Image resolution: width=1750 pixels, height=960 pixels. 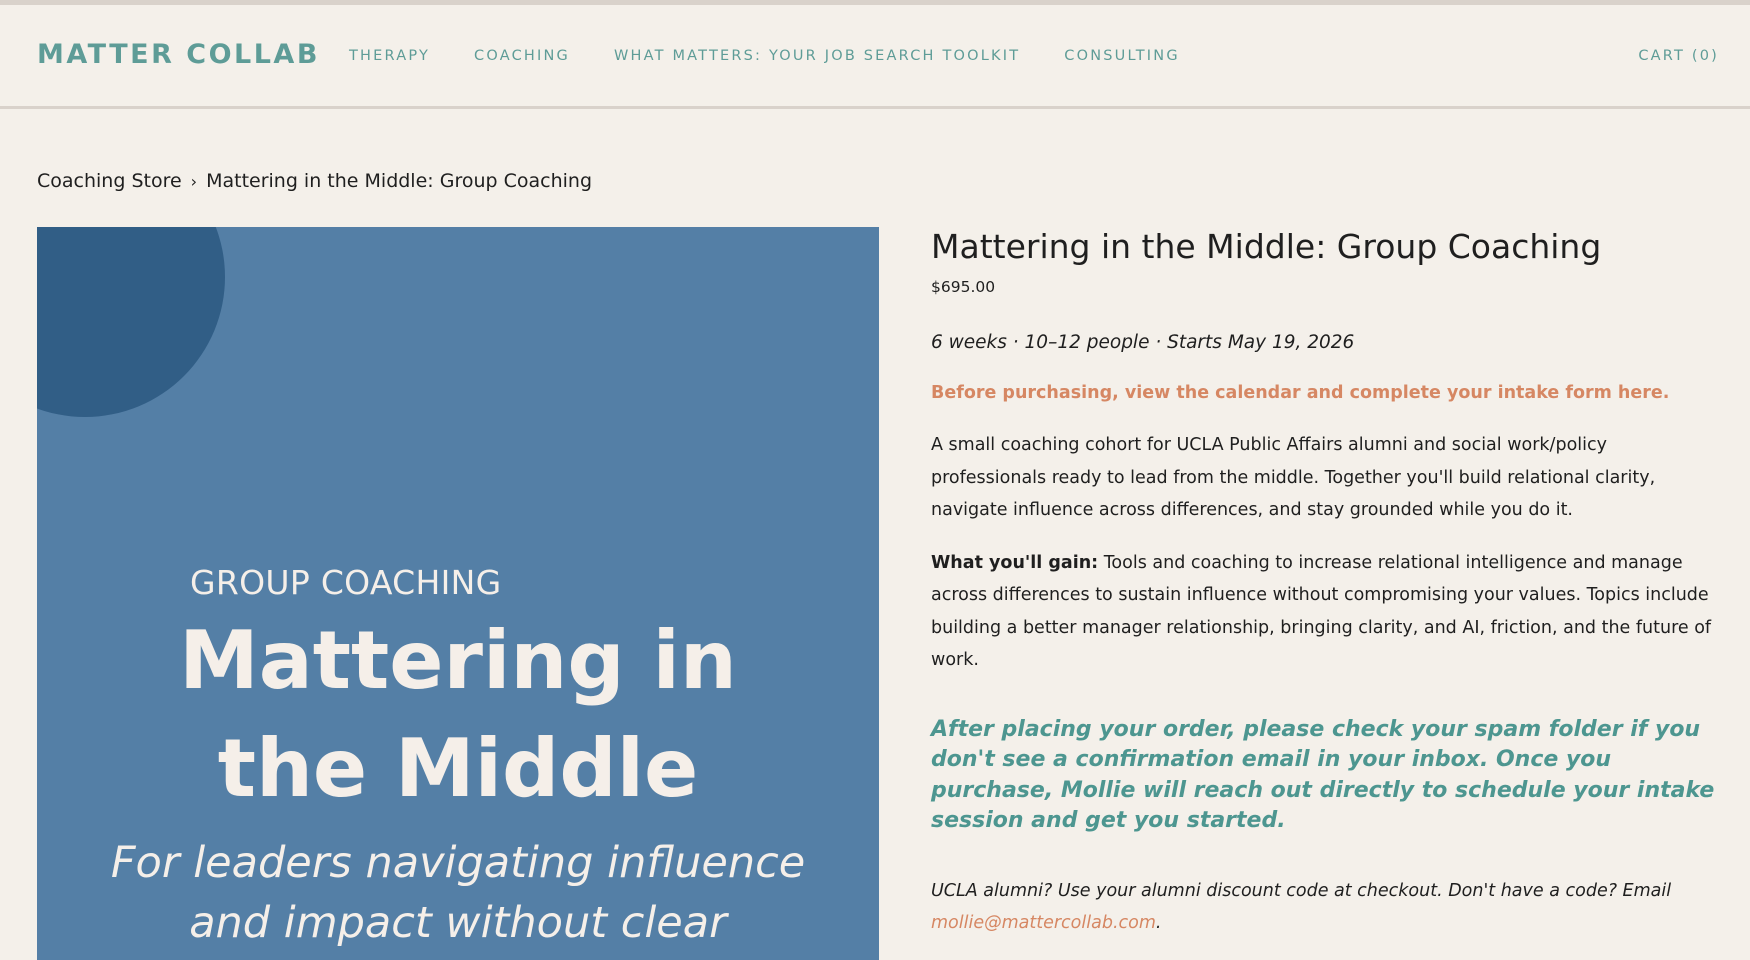 What do you see at coordinates (458, 768) in the screenshot?
I see `image-title-line-2: the Middle` at bounding box center [458, 768].